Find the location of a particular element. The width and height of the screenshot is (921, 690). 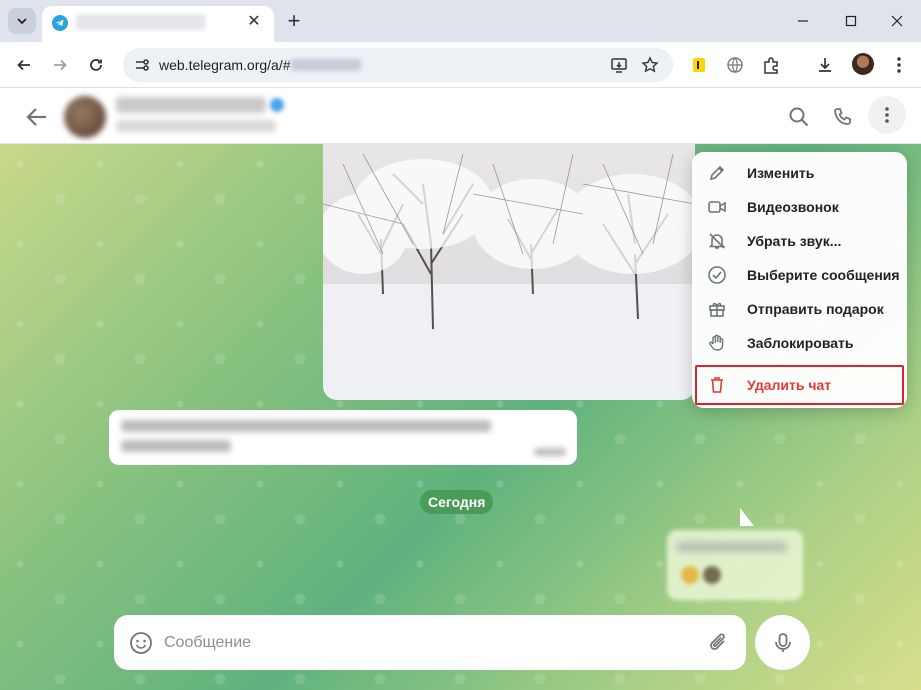

phone-icon is located at coordinates (842, 116).